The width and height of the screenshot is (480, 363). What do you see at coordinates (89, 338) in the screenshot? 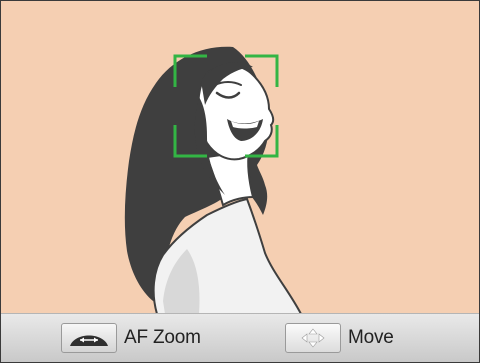
I see `zoom-lever-icon` at bounding box center [89, 338].